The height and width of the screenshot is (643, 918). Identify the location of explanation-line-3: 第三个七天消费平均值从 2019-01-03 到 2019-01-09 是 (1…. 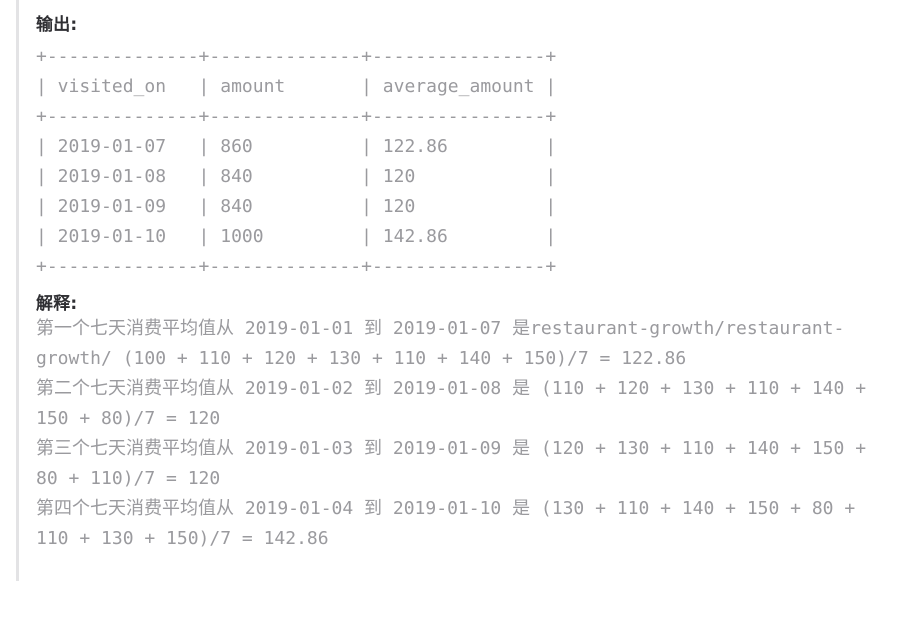
(451, 463).